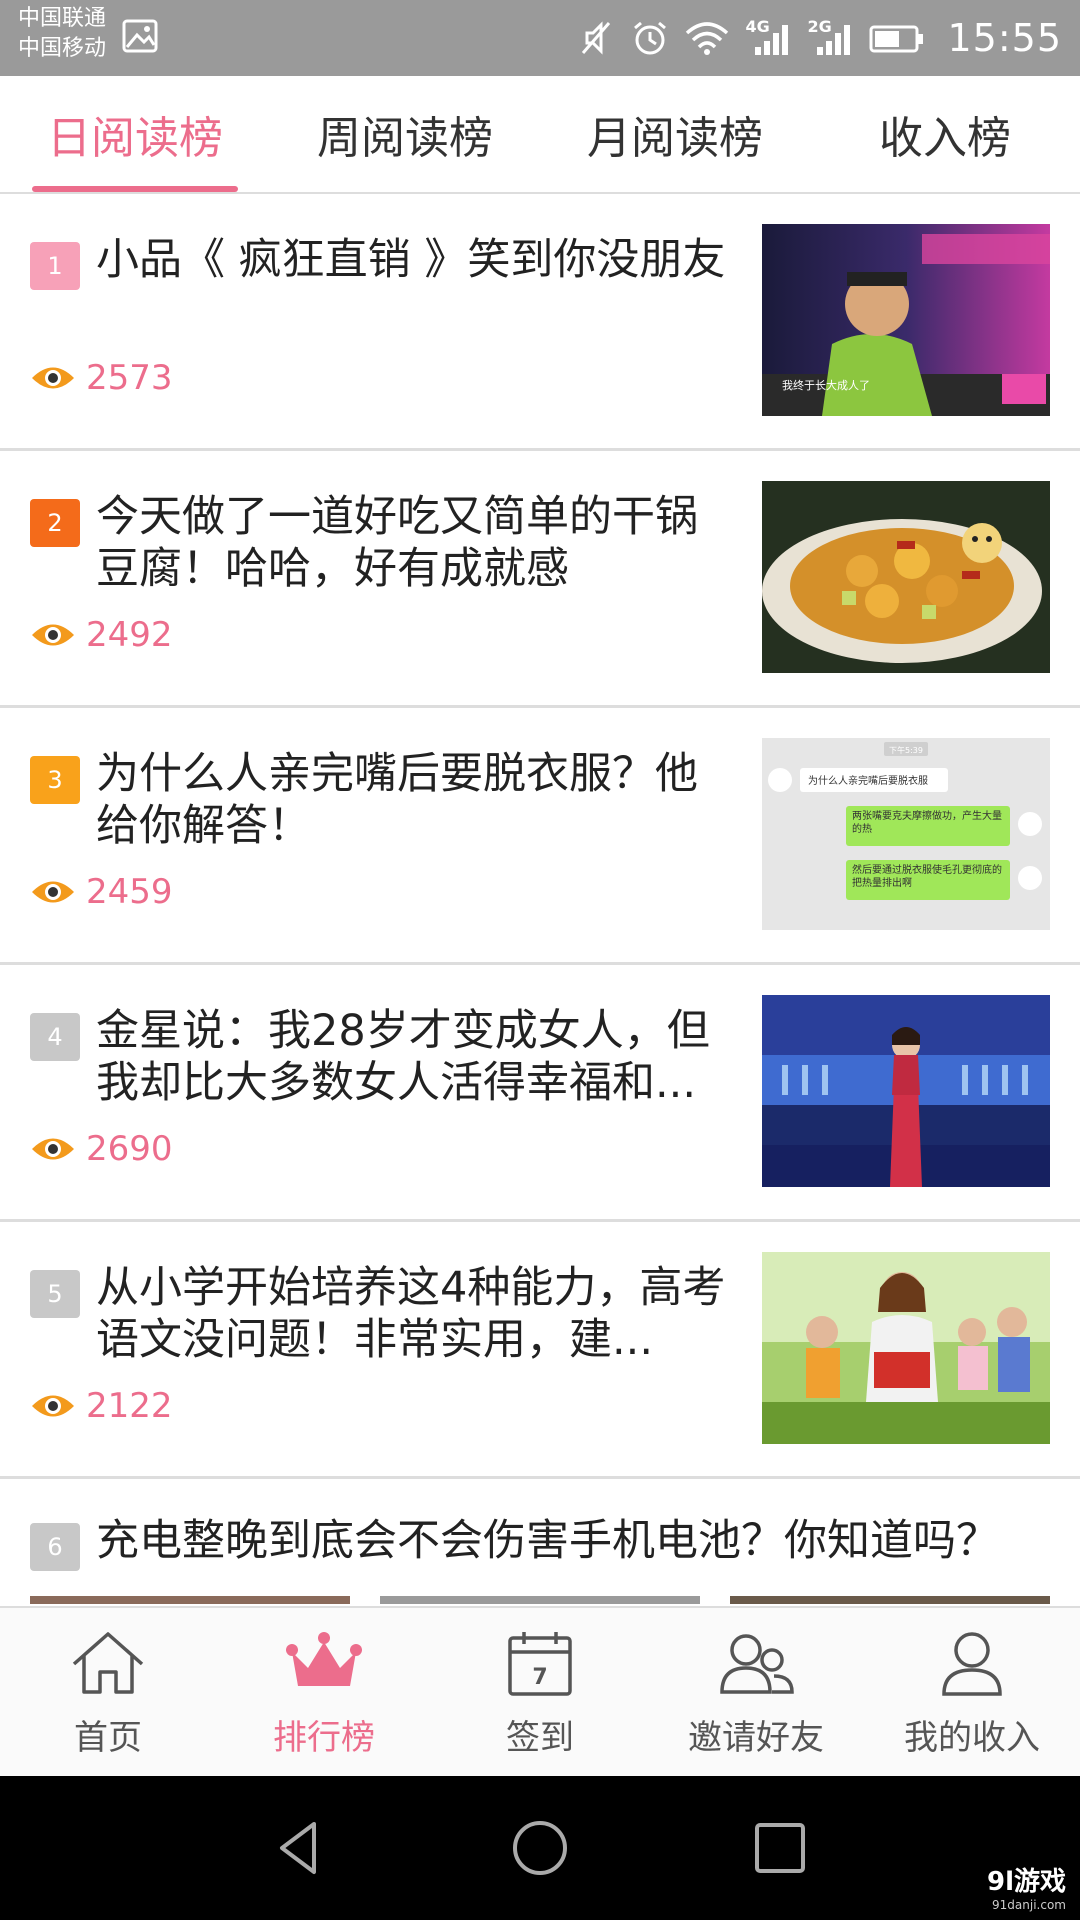 Image resolution: width=1080 pixels, height=1920 pixels. What do you see at coordinates (675, 134) in the screenshot?
I see `tab-monthly: 月阅读榜` at bounding box center [675, 134].